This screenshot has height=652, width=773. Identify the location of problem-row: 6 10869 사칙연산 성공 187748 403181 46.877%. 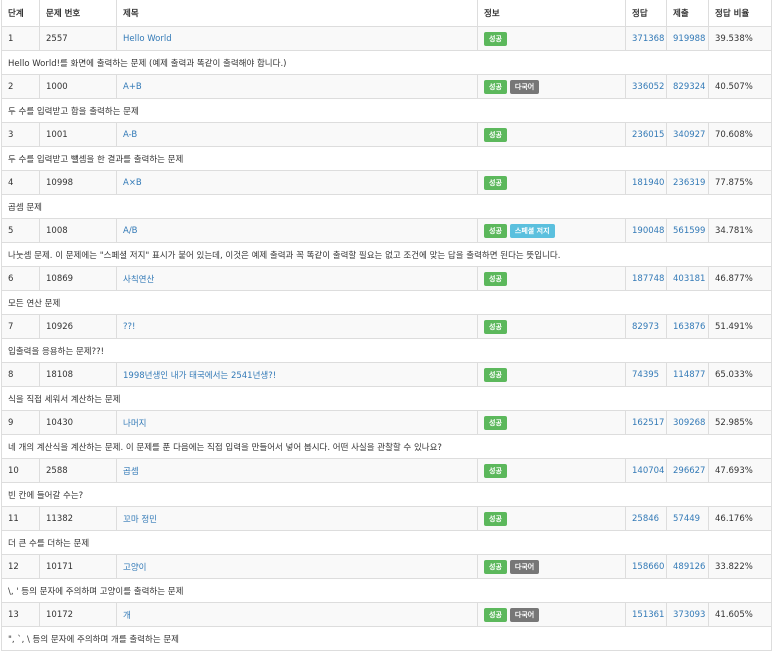
(386, 278).